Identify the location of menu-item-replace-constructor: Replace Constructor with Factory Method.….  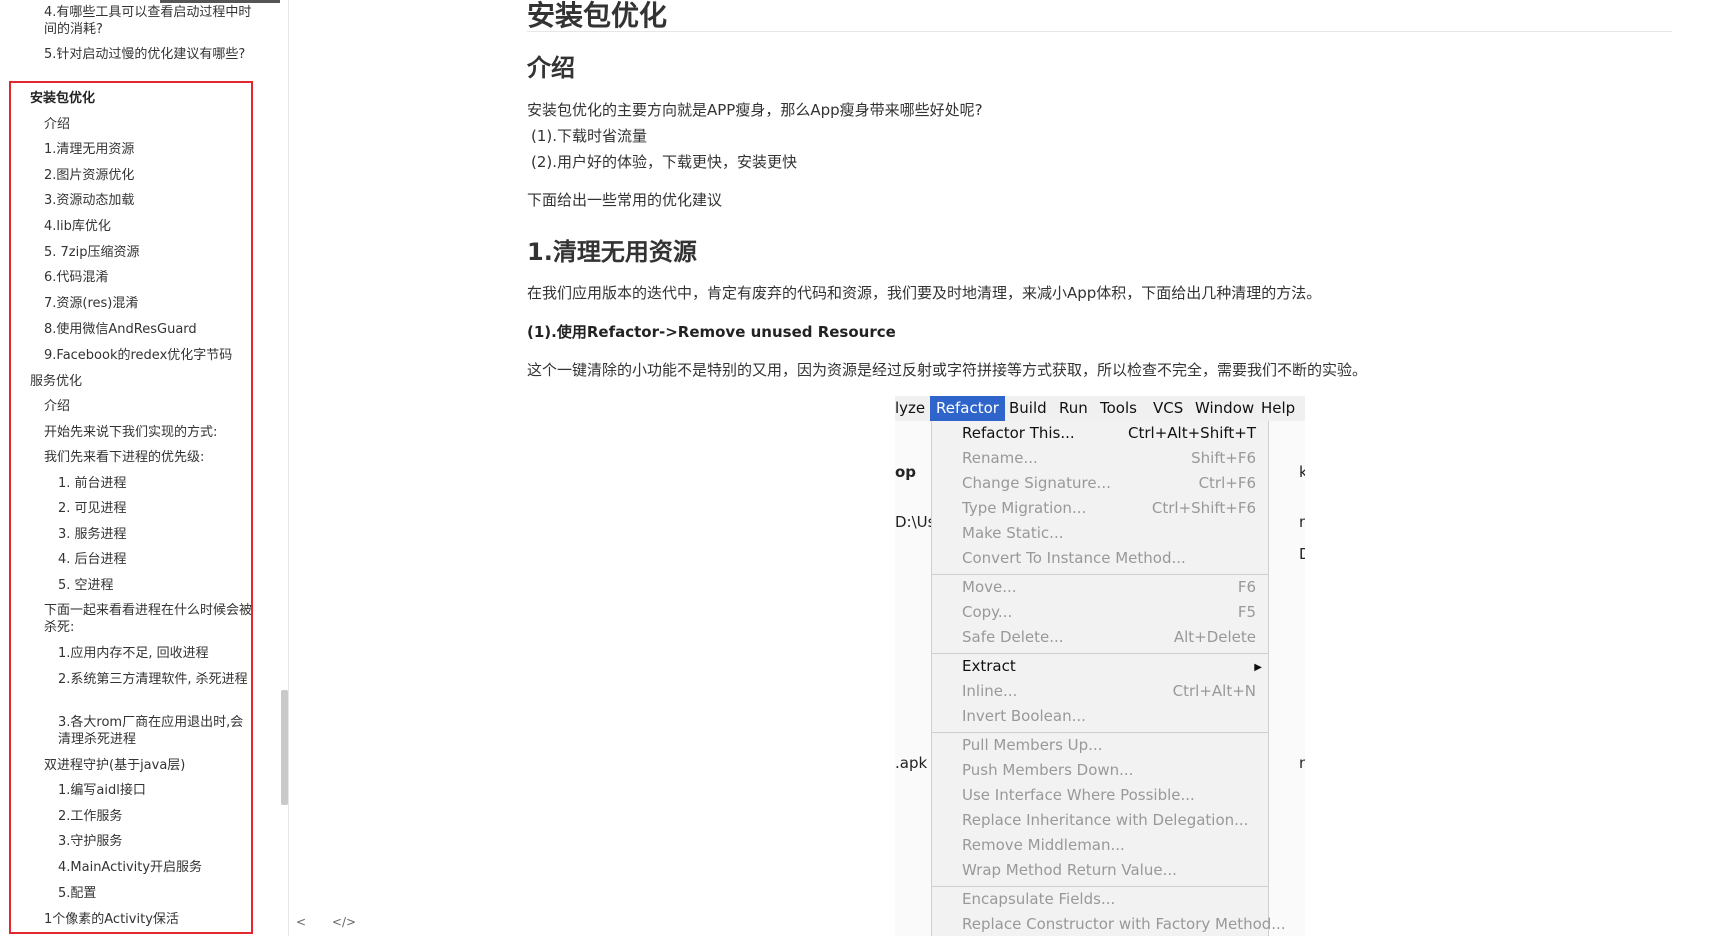
(1124, 924).